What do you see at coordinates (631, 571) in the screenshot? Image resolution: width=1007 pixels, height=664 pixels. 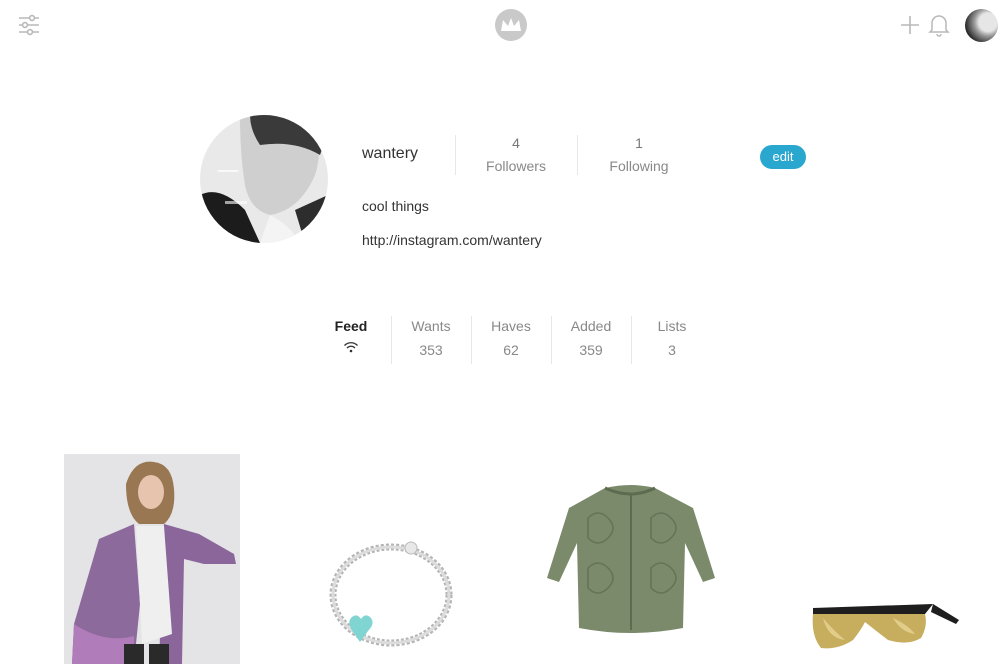 I see `feed-item-quilted-green-jacket` at bounding box center [631, 571].